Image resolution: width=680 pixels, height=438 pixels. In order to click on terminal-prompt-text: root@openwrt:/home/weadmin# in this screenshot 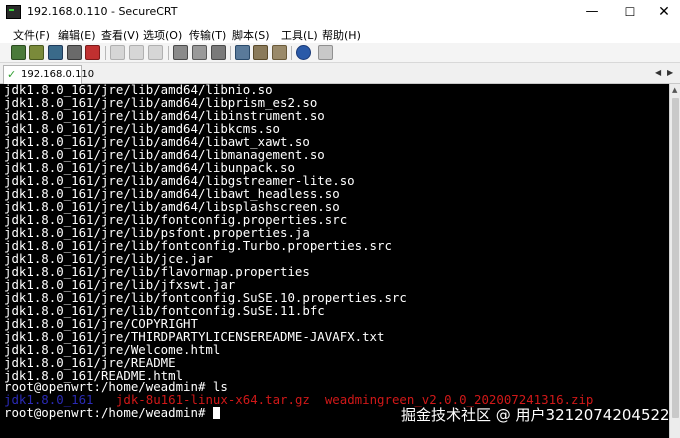, I will do `click(108, 412)`.